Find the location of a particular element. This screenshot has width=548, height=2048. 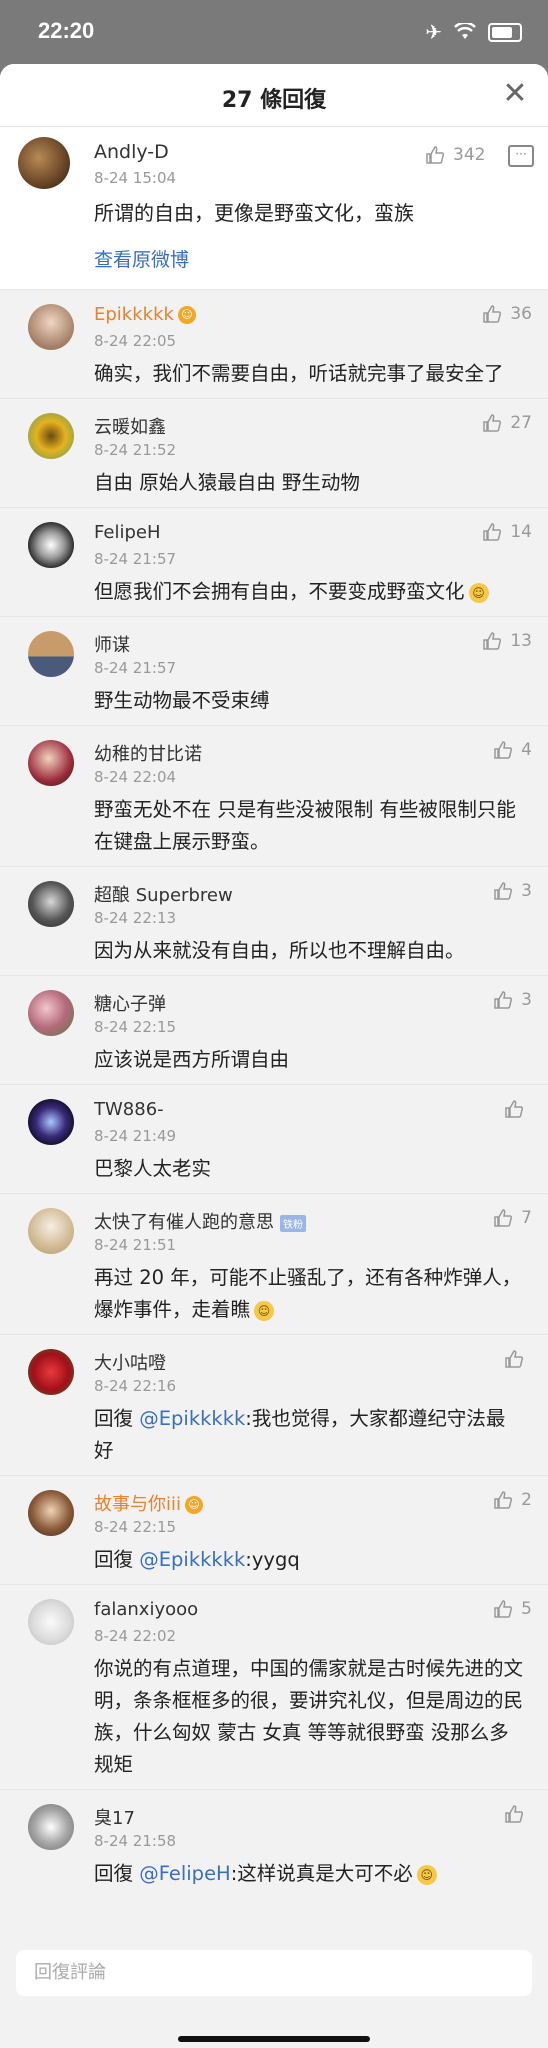

username: 云暖如鑫 is located at coordinates (130, 426).